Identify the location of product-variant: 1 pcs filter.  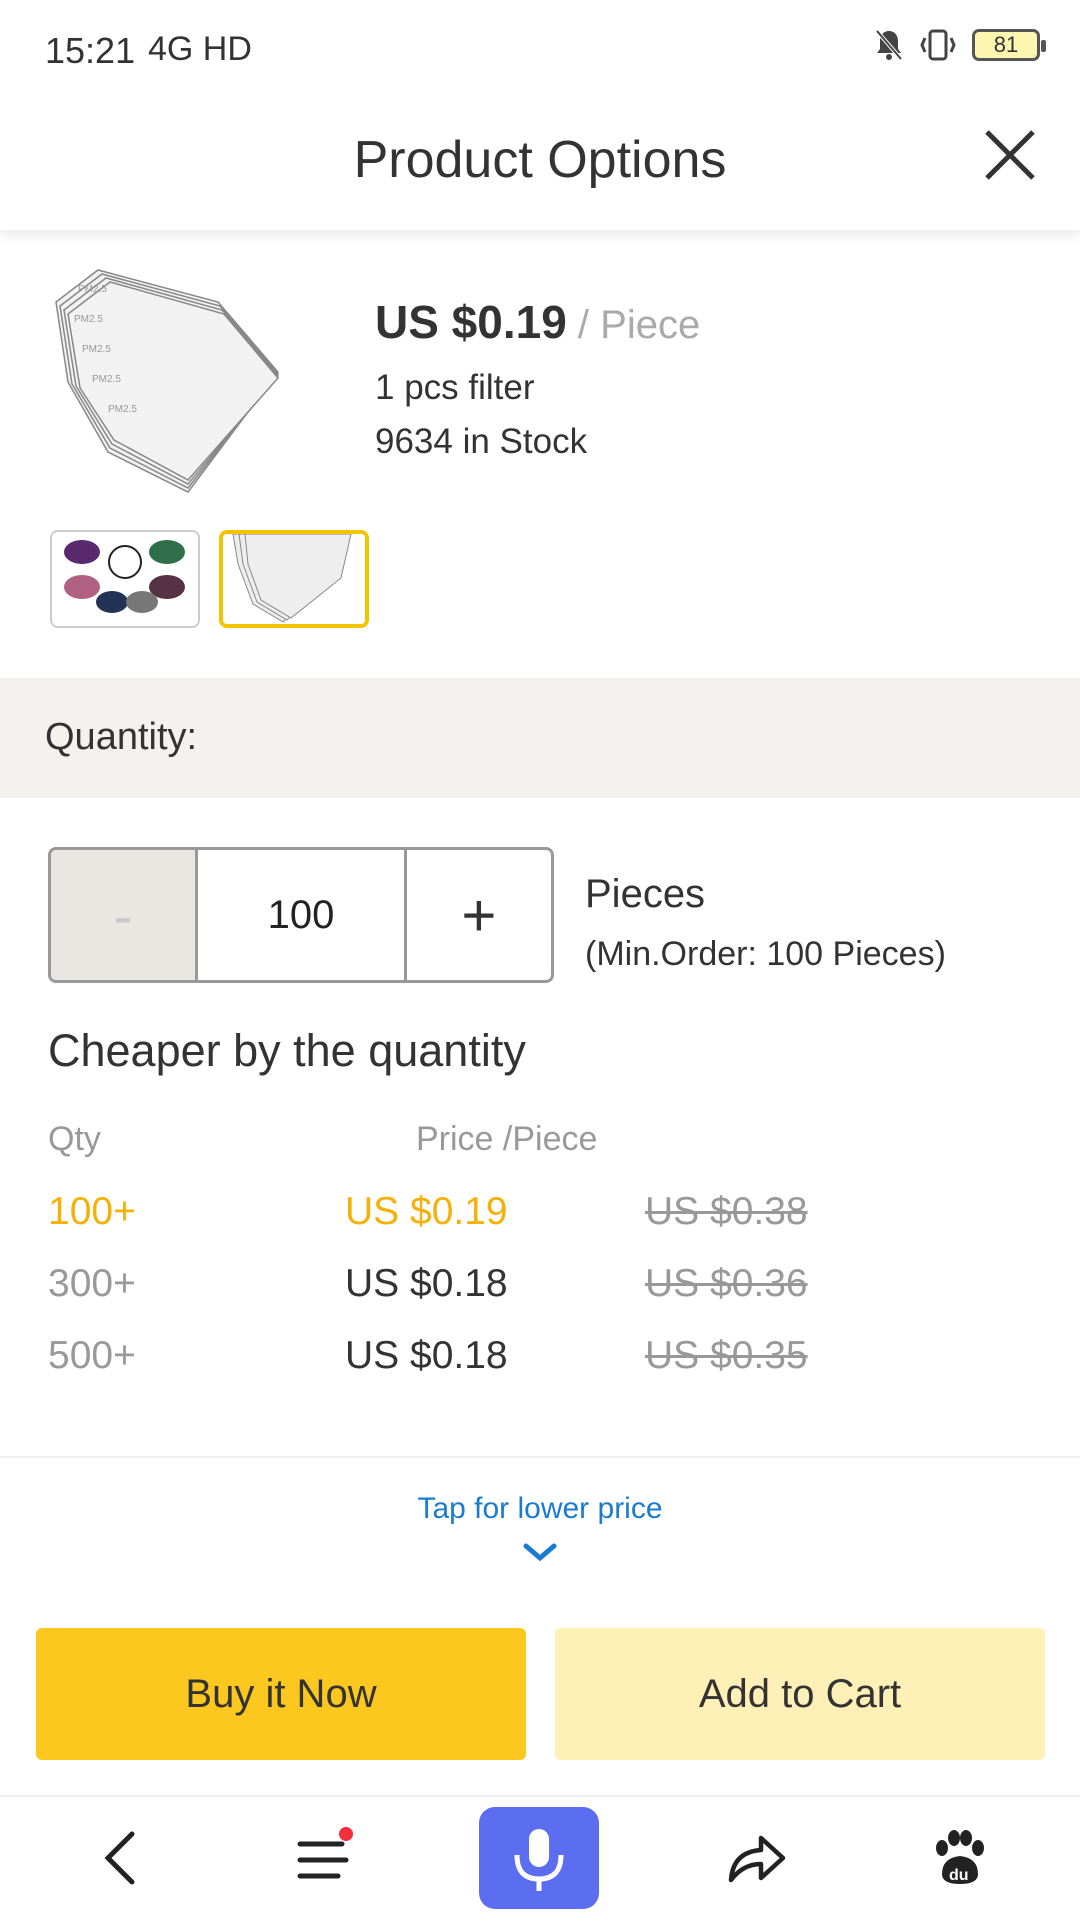
(455, 387).